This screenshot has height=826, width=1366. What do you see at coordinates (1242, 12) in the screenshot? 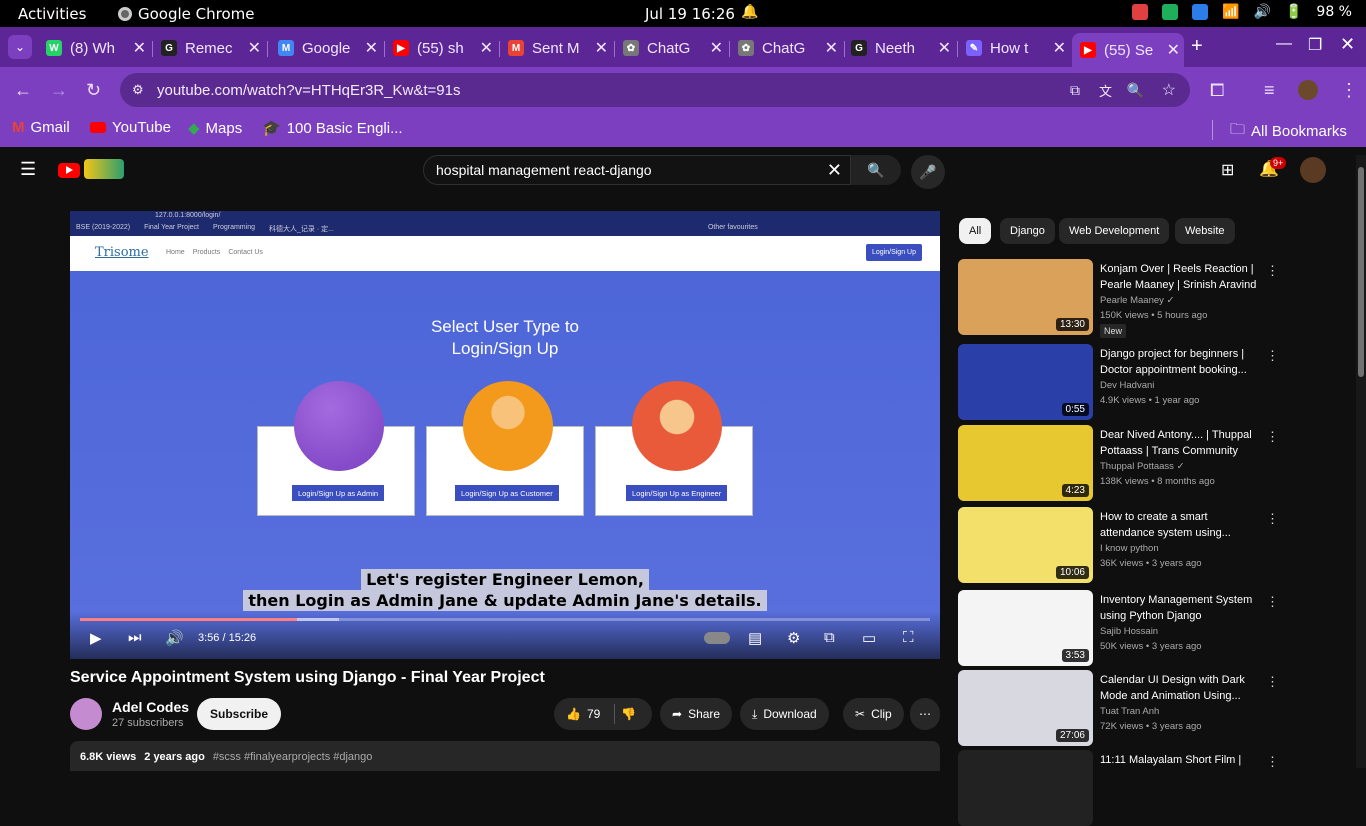
I see `system-tray: 📶 🔊 🔋 98 %` at bounding box center [1242, 12].